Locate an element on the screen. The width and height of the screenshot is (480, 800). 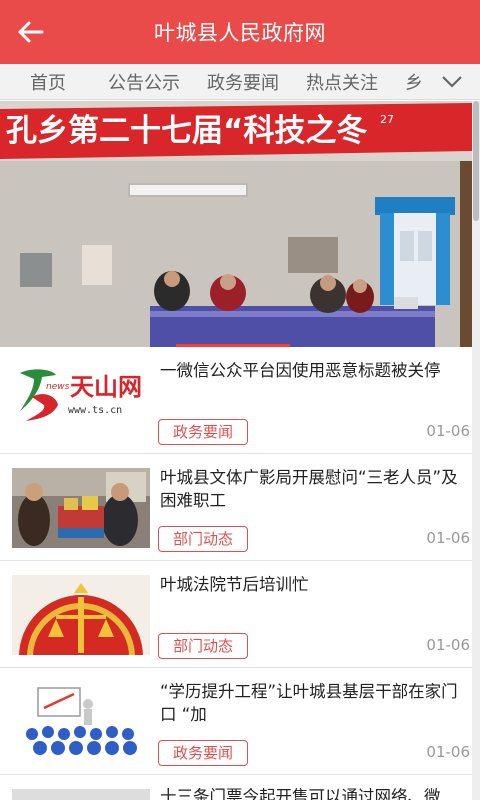
tab-bar: 首页 公告公示 政务要闻 热点关注 乡 is located at coordinates (240, 82).